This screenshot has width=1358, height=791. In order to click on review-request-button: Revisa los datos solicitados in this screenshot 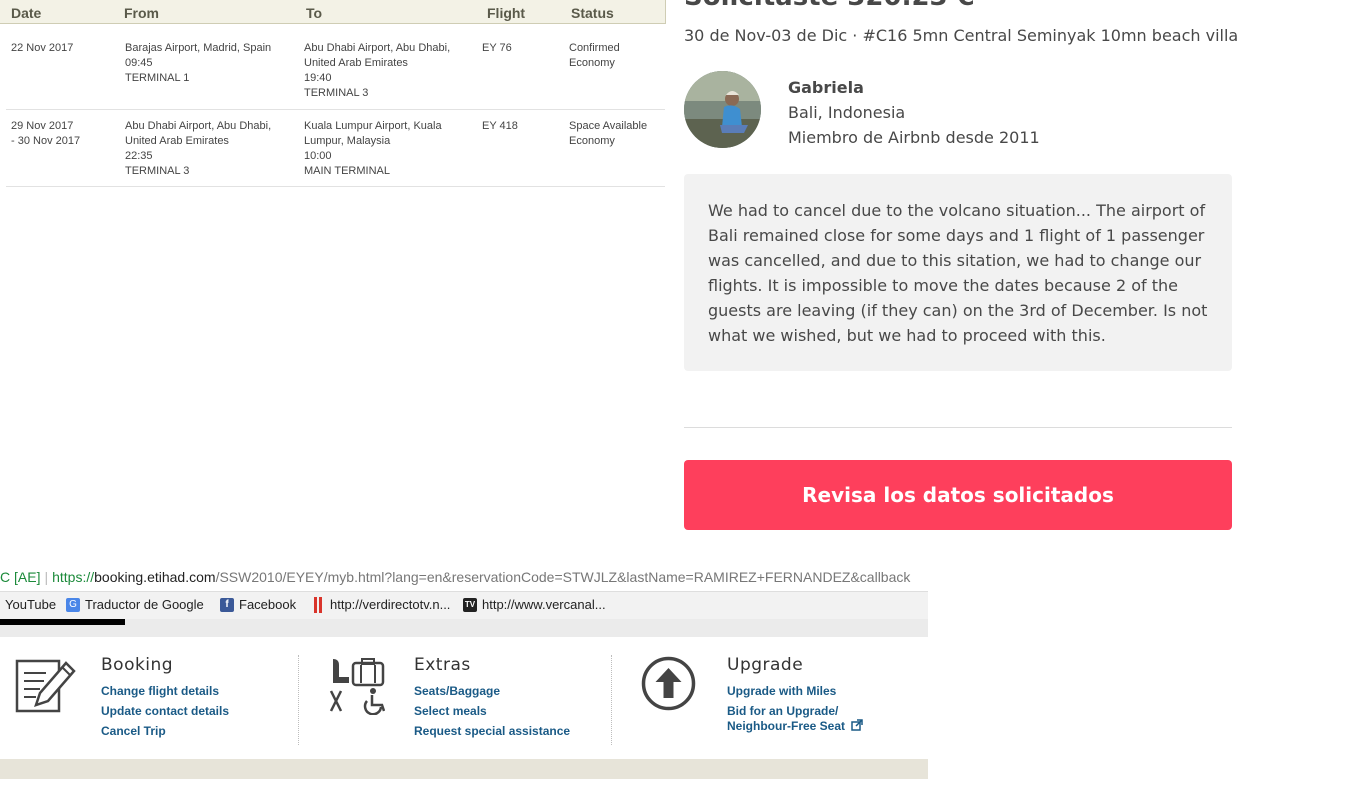, I will do `click(958, 495)`.